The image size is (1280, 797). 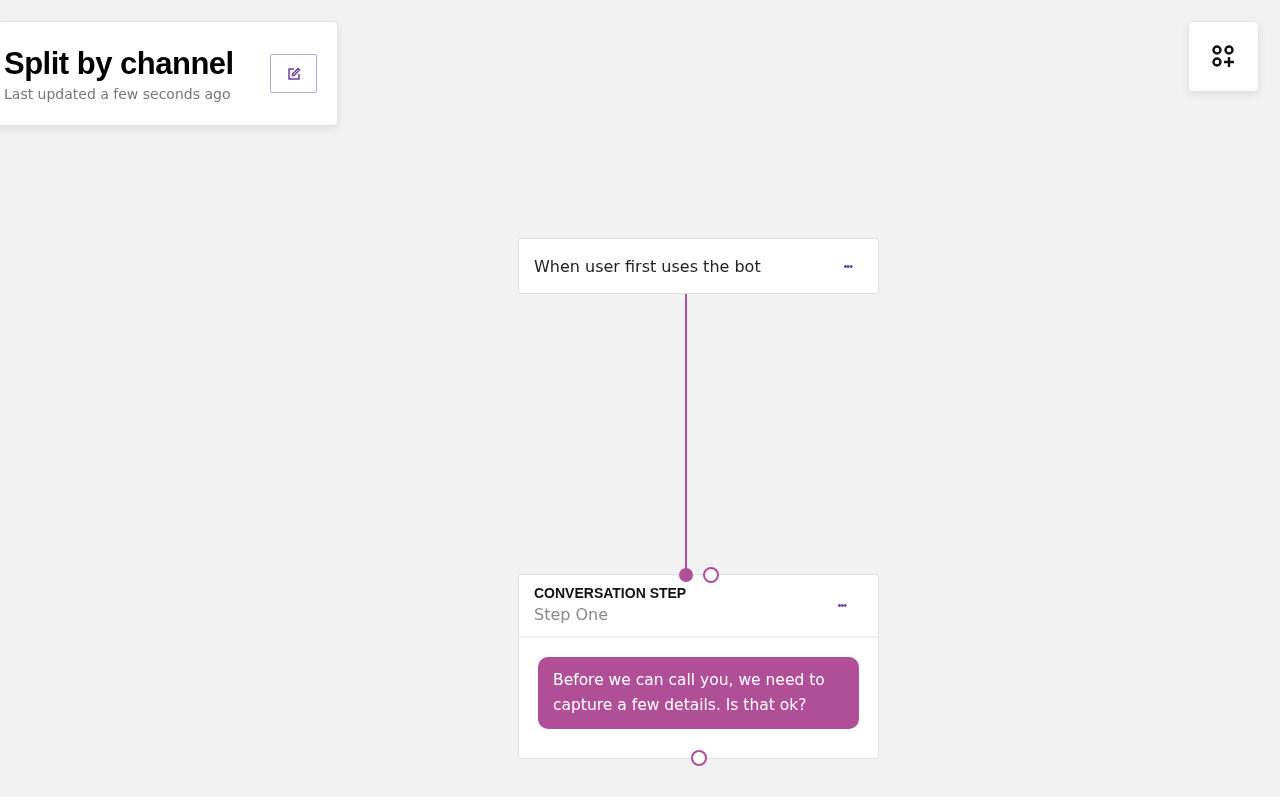 I want to click on message-bubble: Before we can call you, we need to capture a few details. Is that ok?, so click(x=698, y=693).